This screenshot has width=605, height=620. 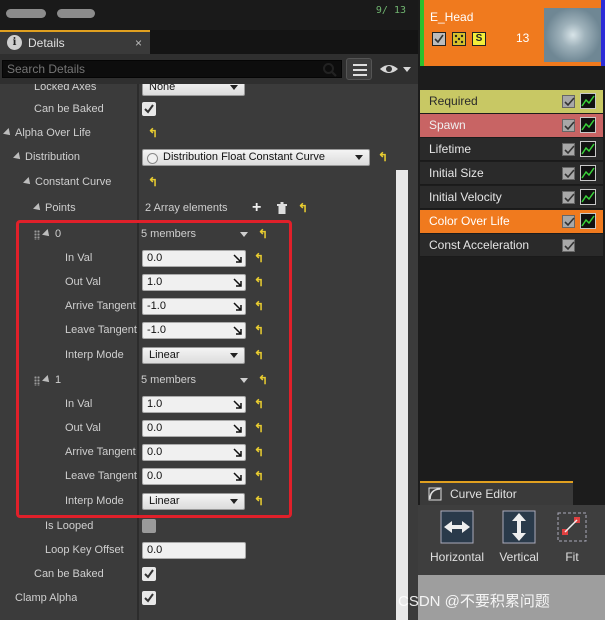 I want to click on tab-details: i Details ×, so click(x=75, y=42).